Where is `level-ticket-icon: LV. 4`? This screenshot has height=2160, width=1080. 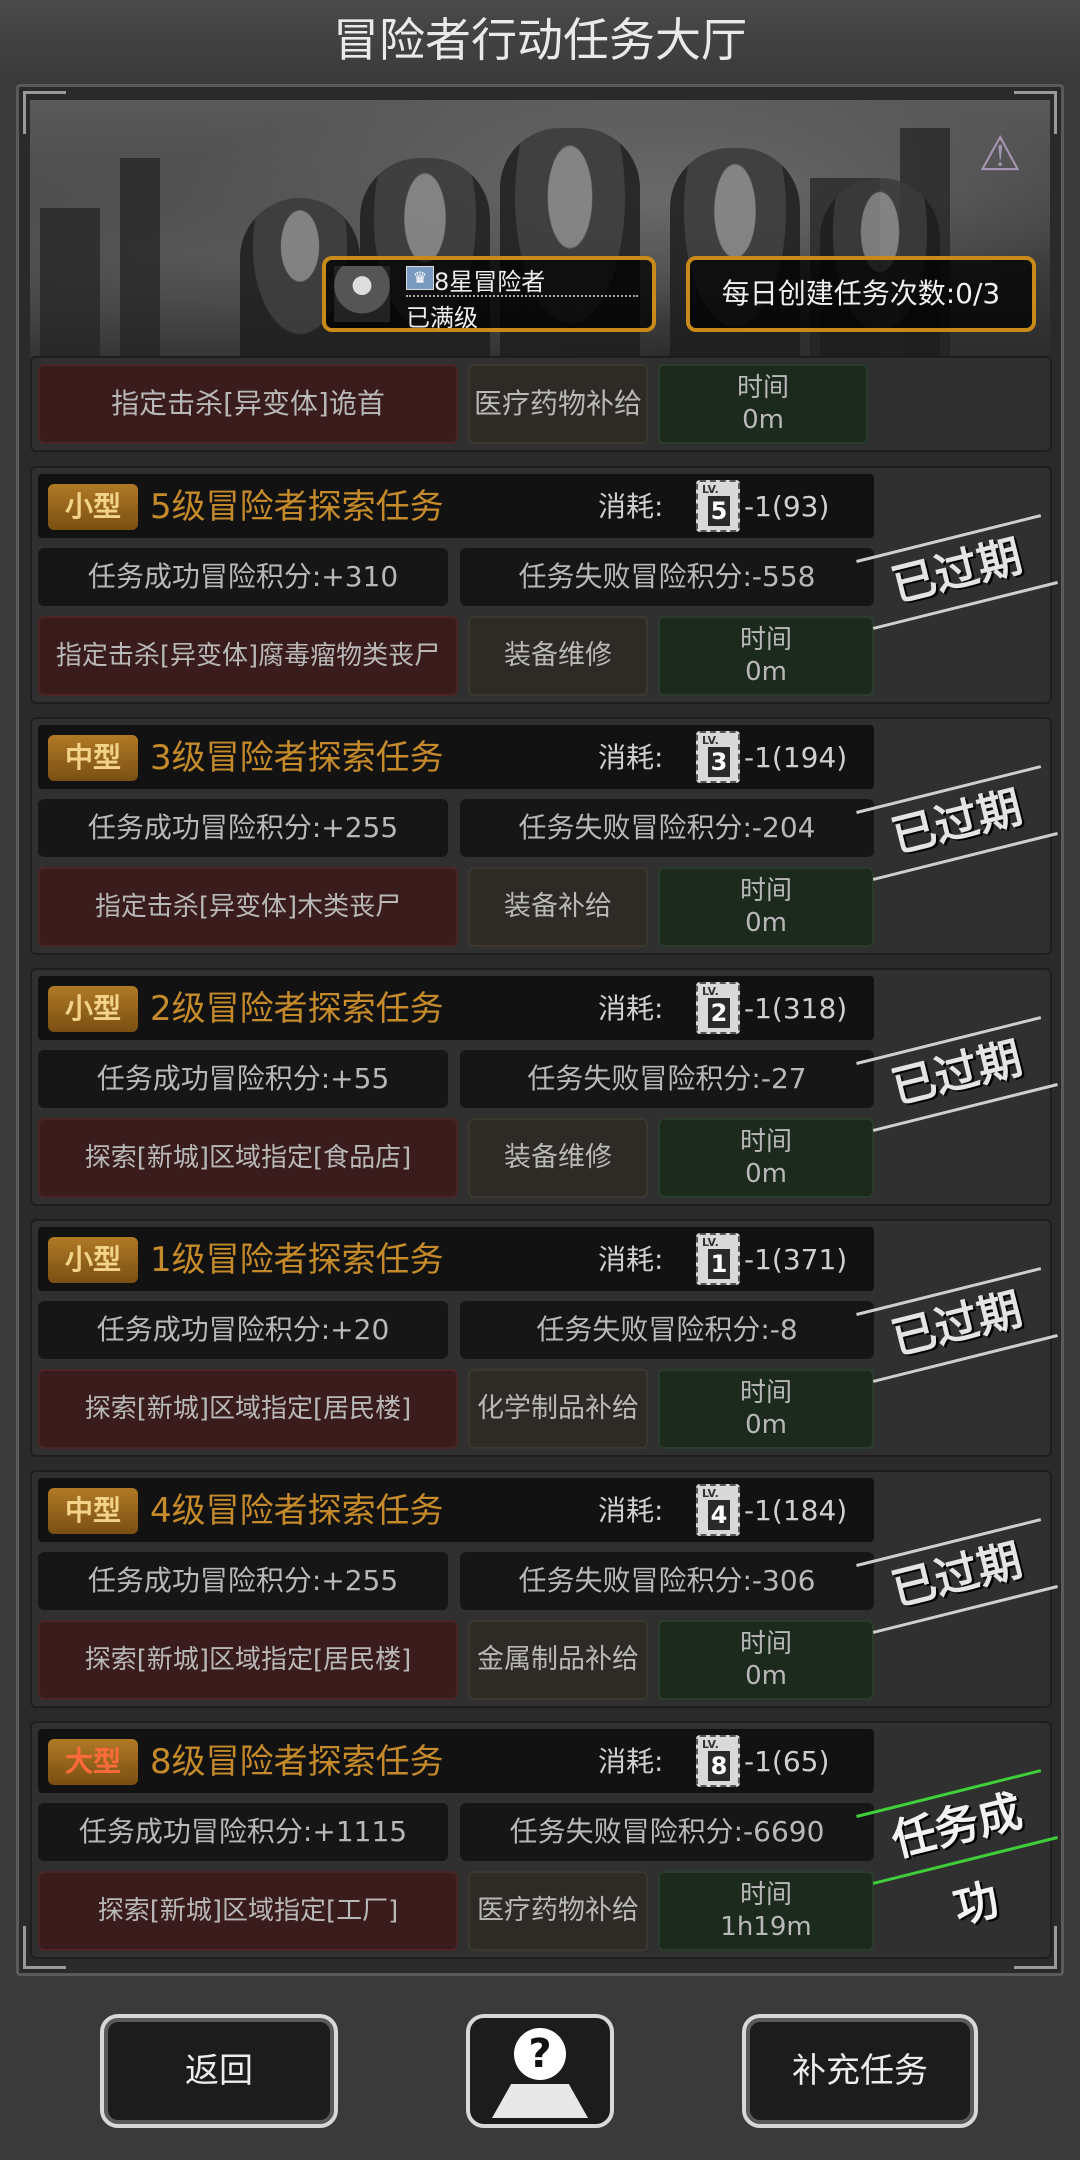
level-ticket-icon: LV. 4 is located at coordinates (718, 1510).